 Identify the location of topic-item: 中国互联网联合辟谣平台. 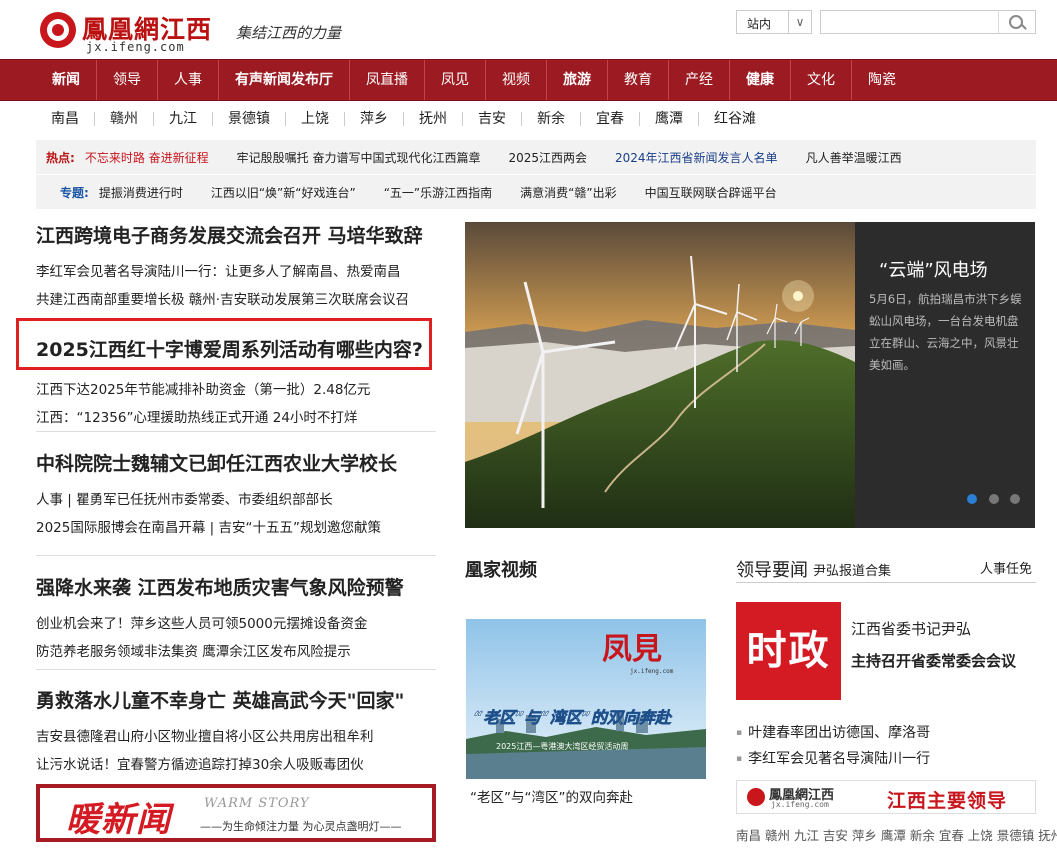
(711, 192).